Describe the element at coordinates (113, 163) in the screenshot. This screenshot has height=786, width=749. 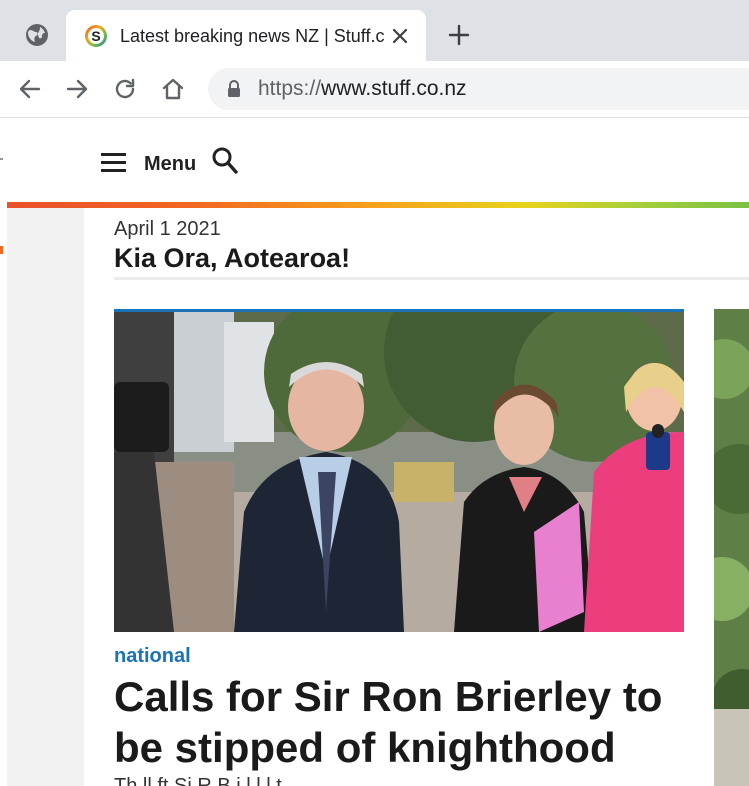
I see `hamburger-icon` at that location.